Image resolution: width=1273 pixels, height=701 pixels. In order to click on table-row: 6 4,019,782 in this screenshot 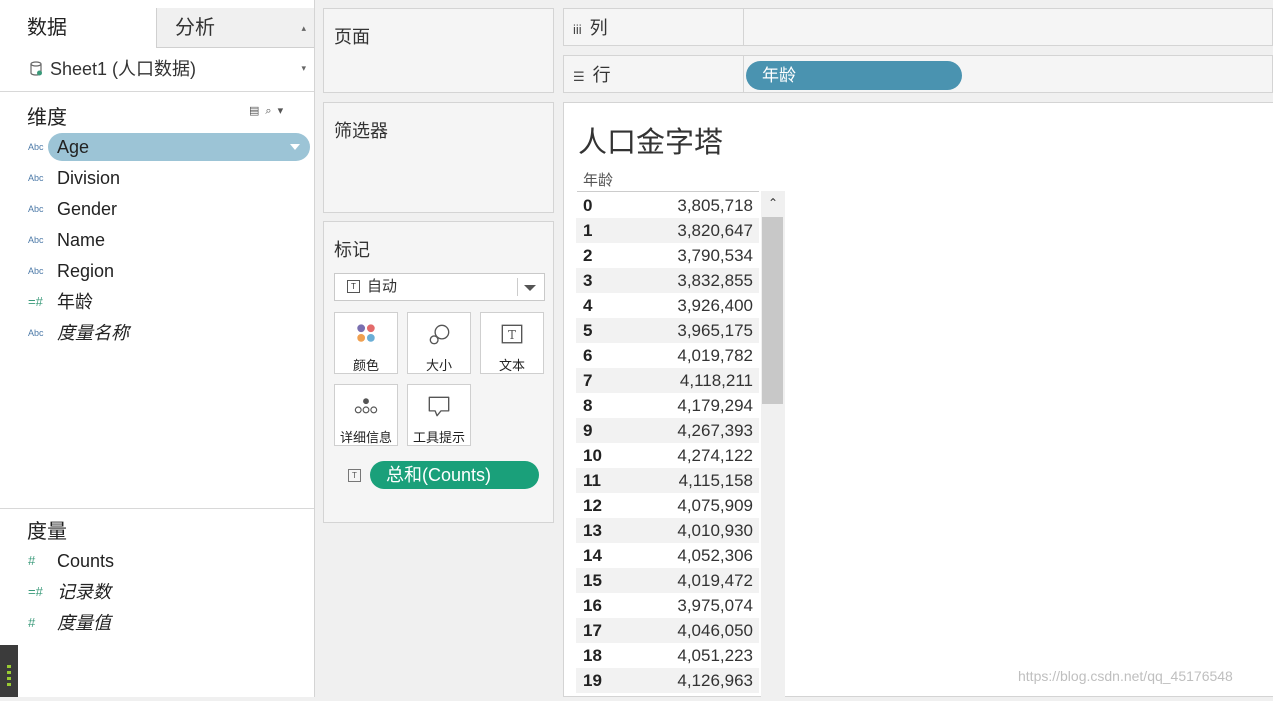, I will do `click(667, 355)`.